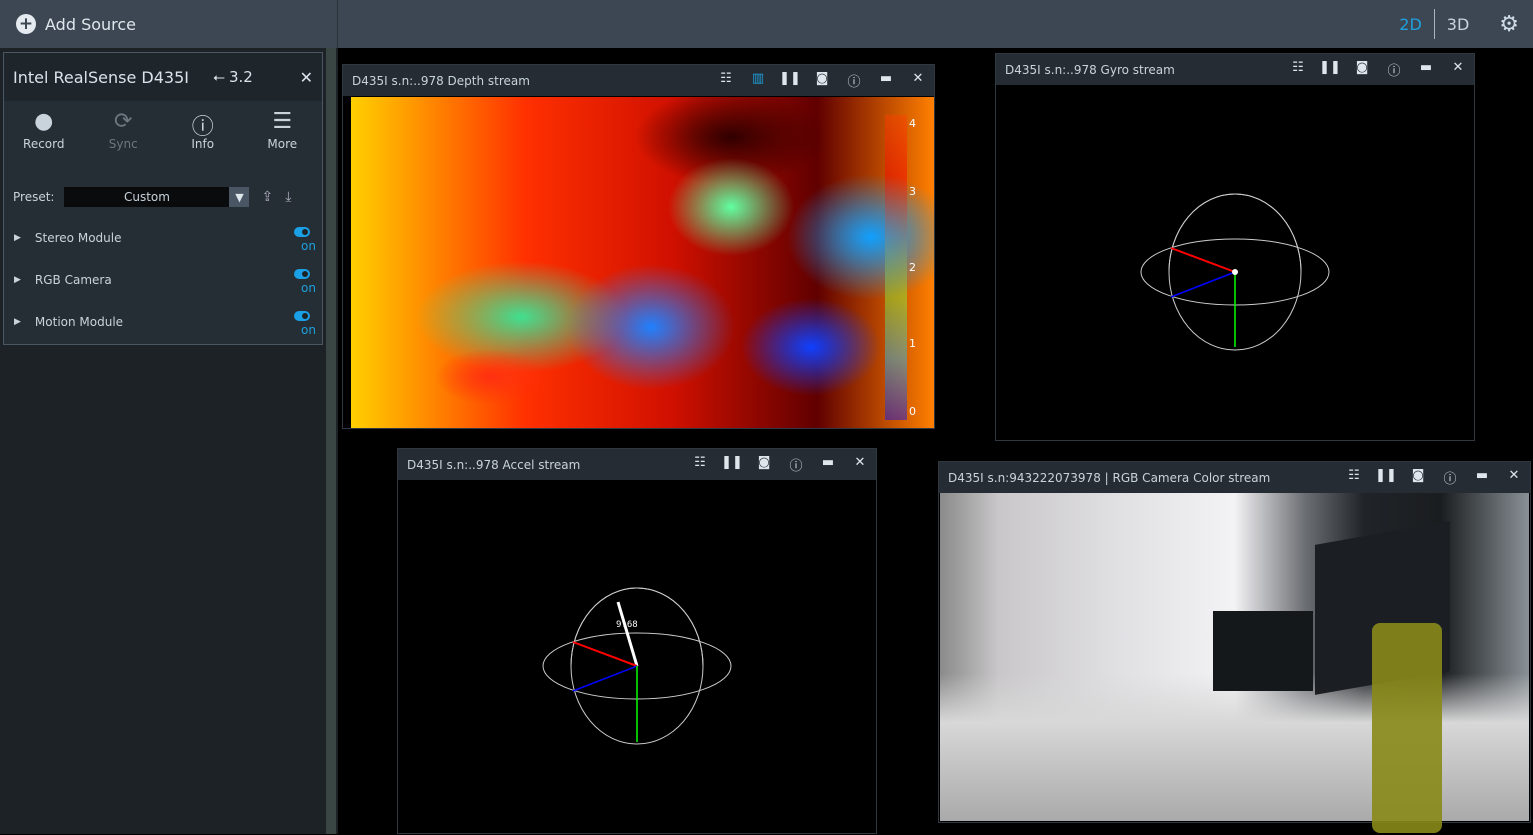 The height and width of the screenshot is (835, 1533). I want to click on gear-icon: ⚙, so click(1507, 24).